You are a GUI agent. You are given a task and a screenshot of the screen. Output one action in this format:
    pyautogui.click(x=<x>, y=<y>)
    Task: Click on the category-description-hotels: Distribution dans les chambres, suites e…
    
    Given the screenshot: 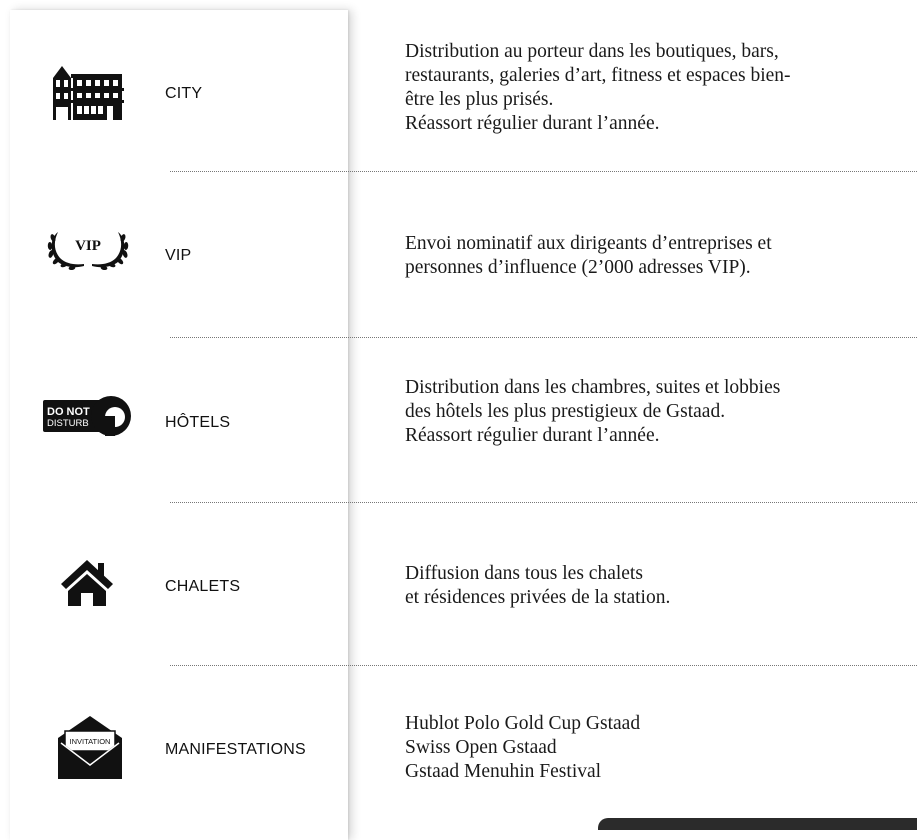 What is the action you would take?
    pyautogui.click(x=593, y=411)
    